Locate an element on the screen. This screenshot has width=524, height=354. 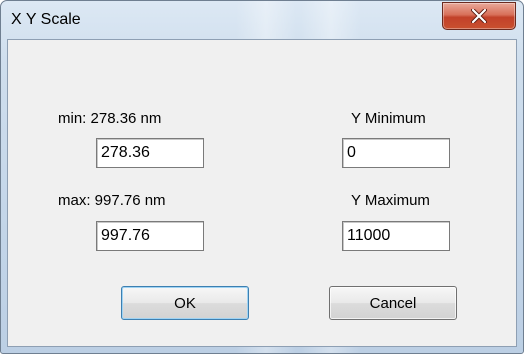
close-button is located at coordinates (479, 16).